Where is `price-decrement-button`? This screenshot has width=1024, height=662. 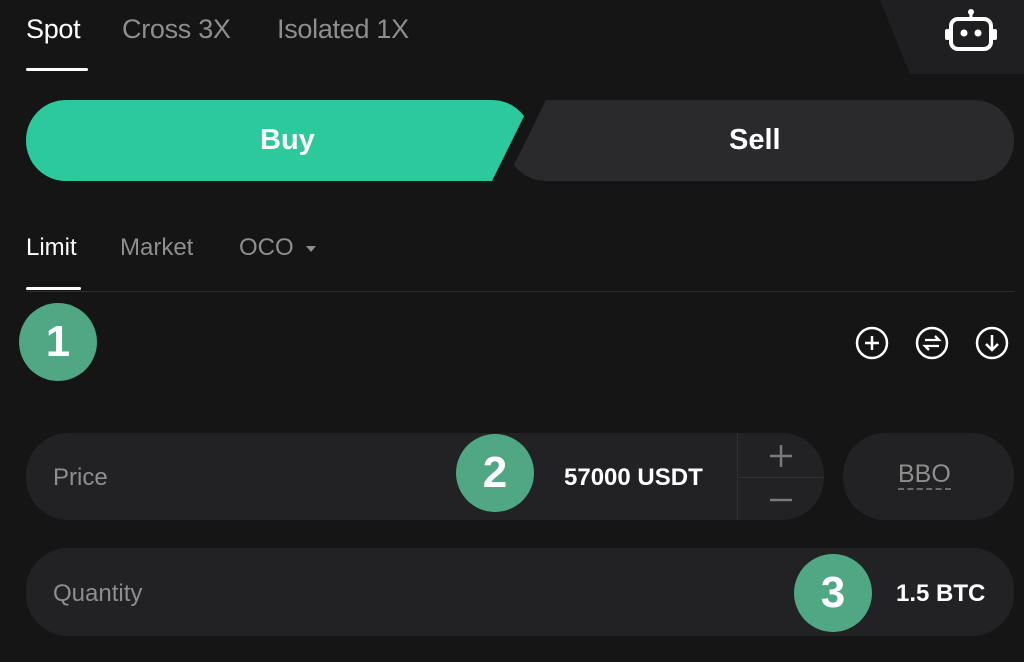
price-decrement-button is located at coordinates (781, 499).